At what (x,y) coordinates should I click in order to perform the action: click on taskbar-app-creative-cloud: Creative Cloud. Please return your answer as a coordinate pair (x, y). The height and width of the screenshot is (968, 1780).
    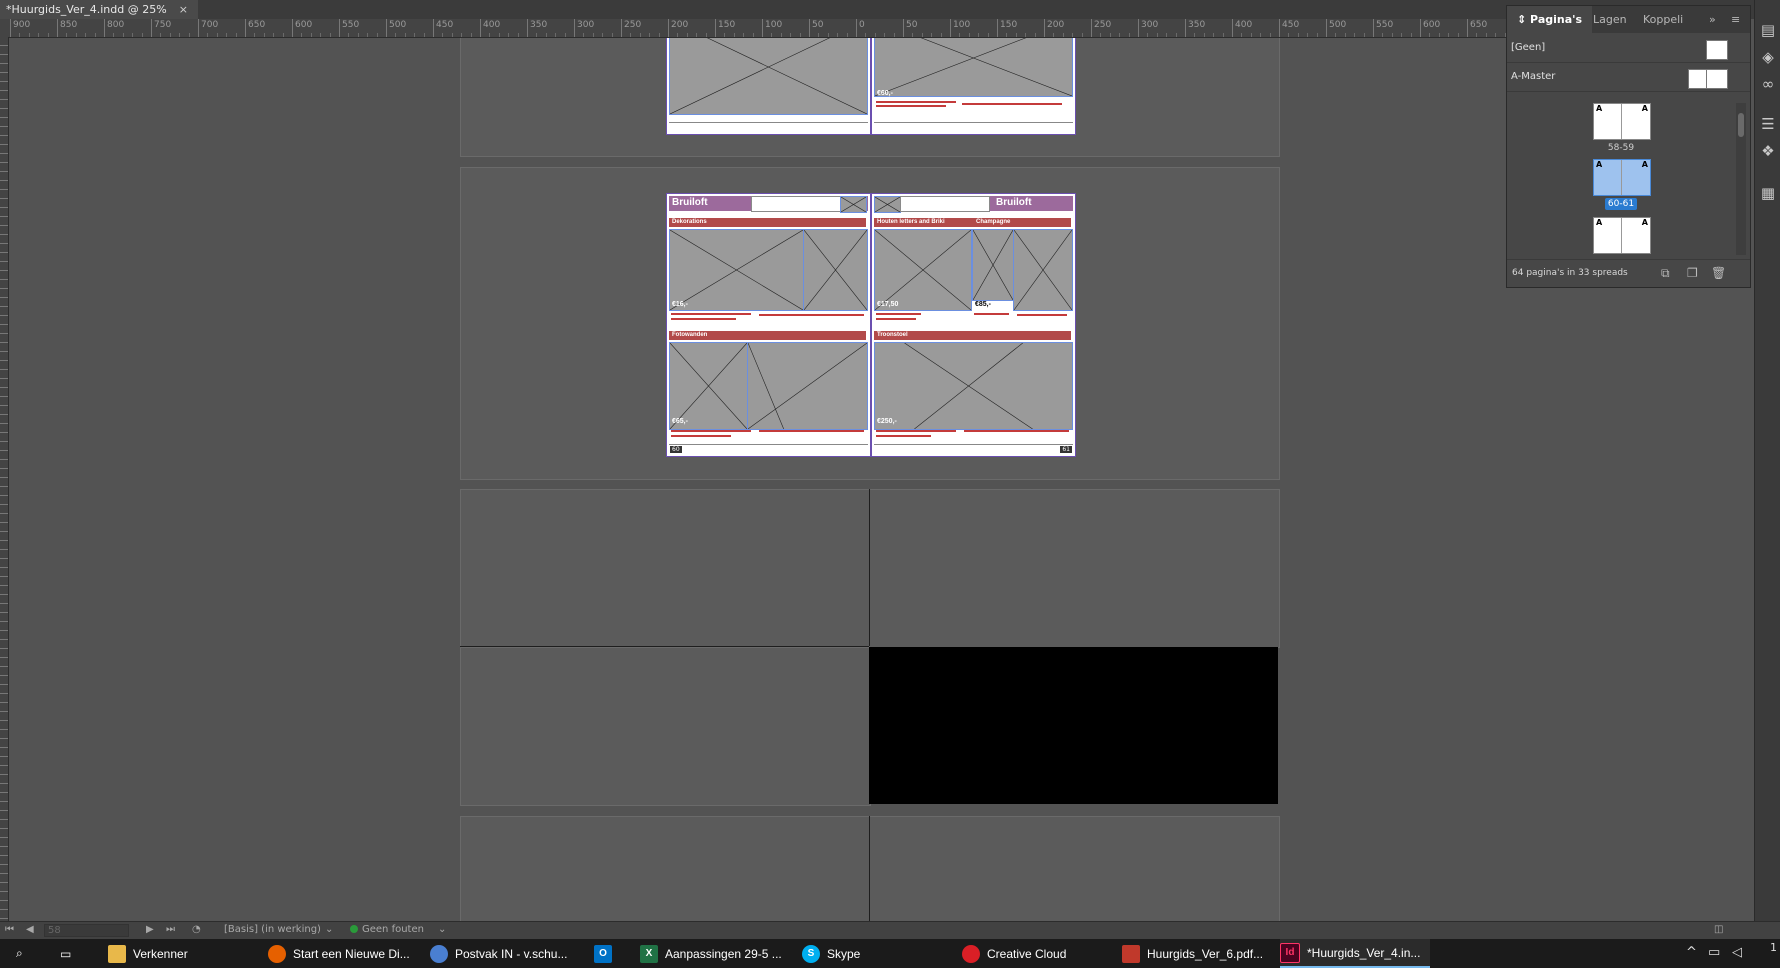
    Looking at the image, I should click on (1014, 953).